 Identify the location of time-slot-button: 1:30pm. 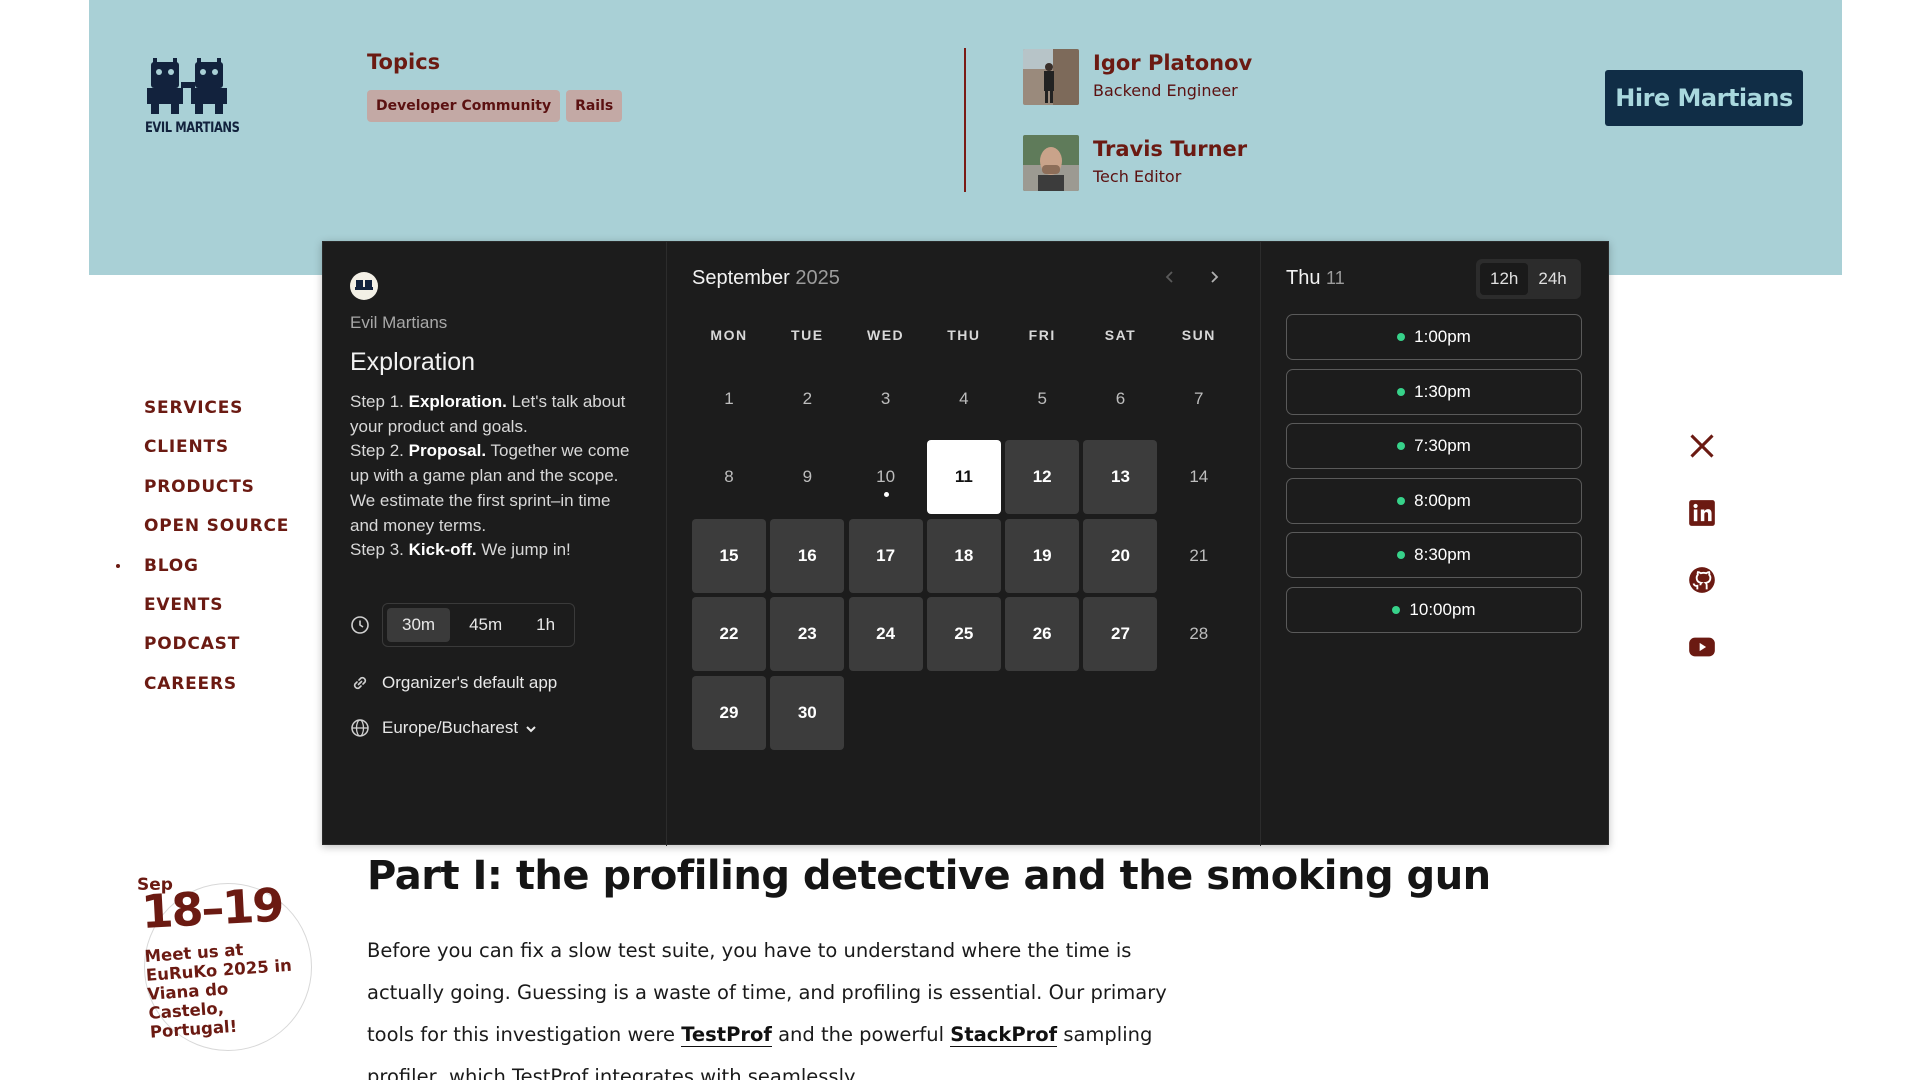
(1434, 391).